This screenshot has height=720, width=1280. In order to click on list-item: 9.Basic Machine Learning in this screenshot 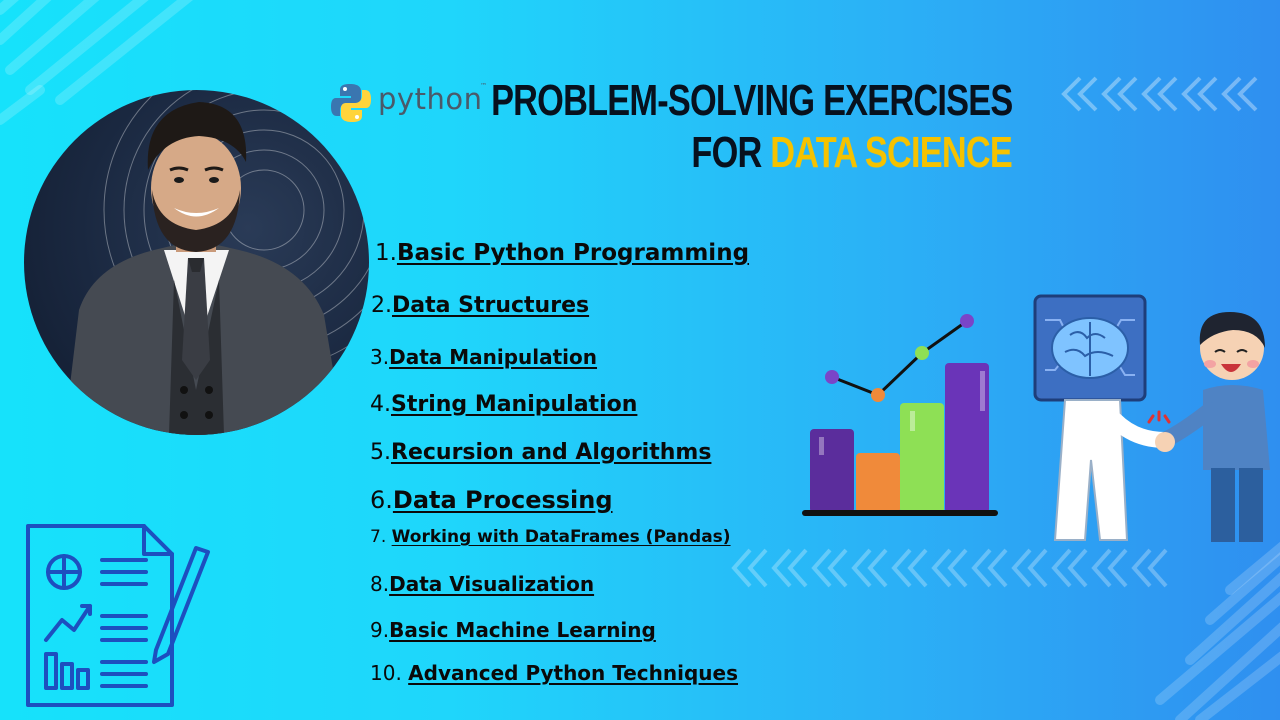, I will do `click(513, 630)`.